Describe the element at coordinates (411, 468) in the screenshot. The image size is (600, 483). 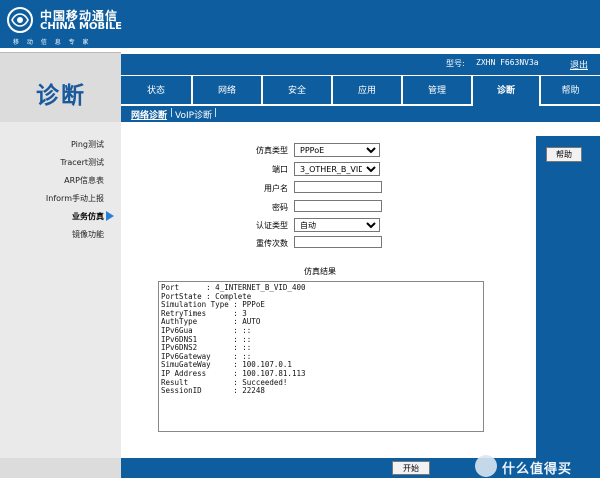
I see `start-button: 开始` at that location.